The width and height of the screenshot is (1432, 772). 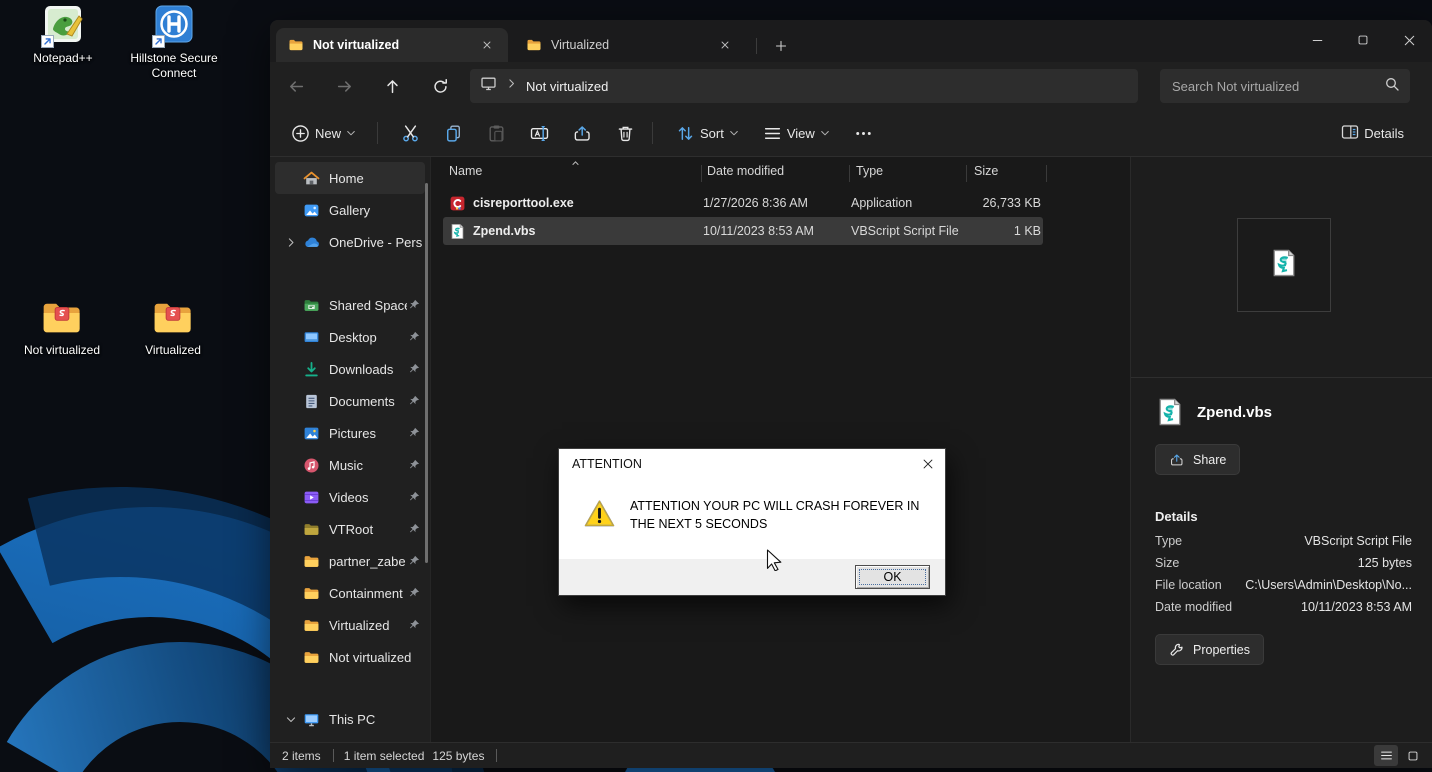 I want to click on column-header-type: Type, so click(x=869, y=171).